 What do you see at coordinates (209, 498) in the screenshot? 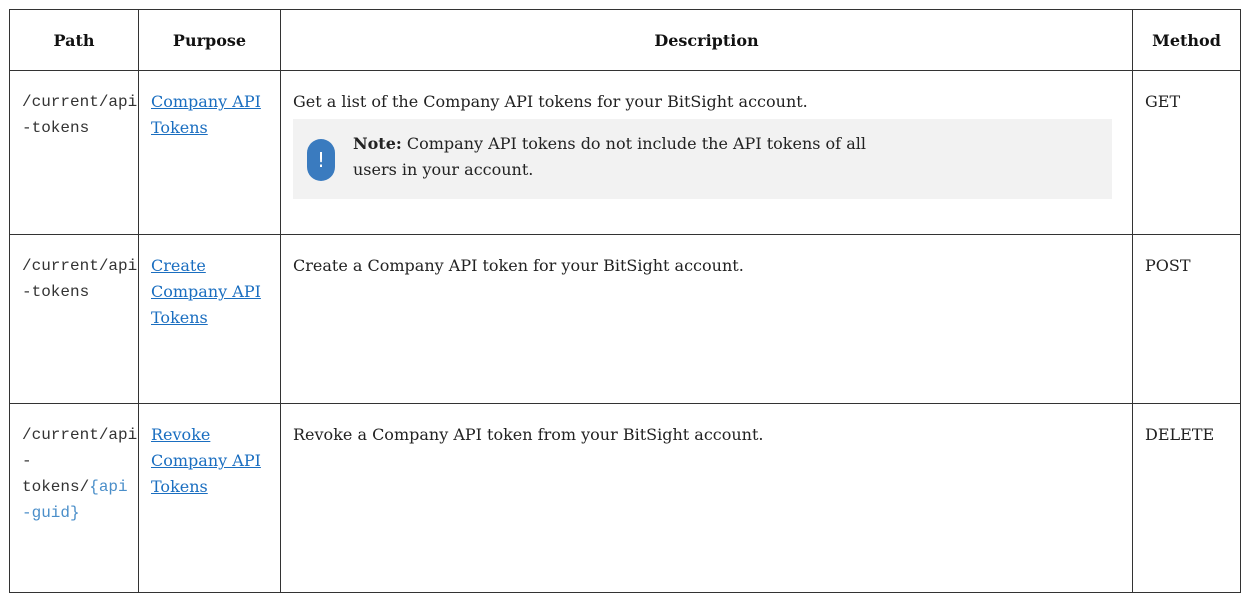
I see `purpose-cell: Revoke Company API Tokens` at bounding box center [209, 498].